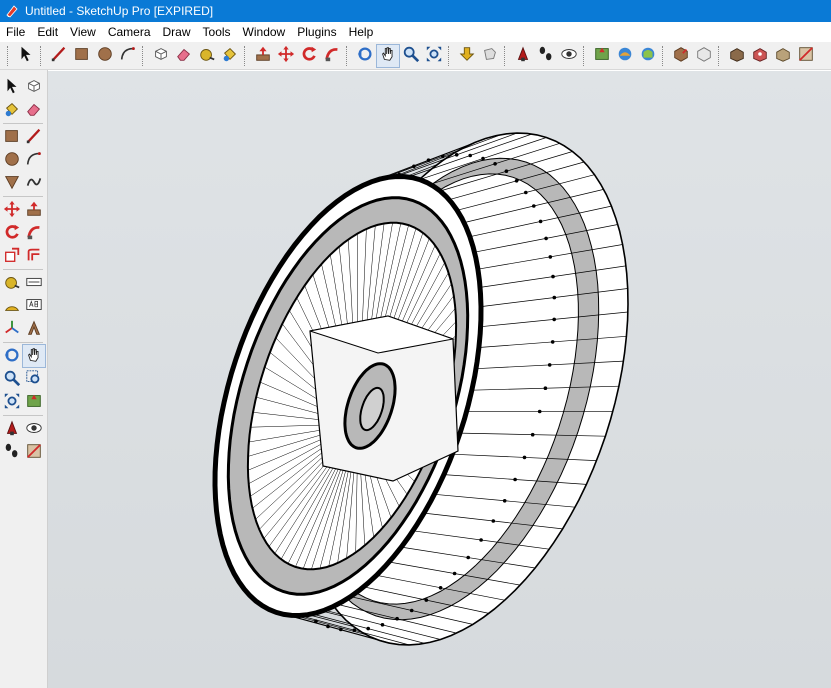  Describe the element at coordinates (12, 183) in the screenshot. I see `polygon-tool-button` at that location.